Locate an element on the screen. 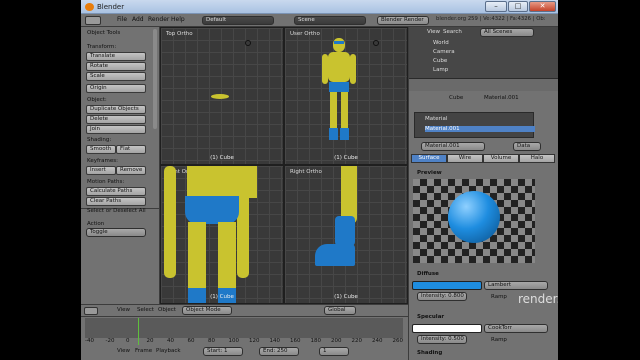 The image size is (640, 360). diffuse-color-swatch is located at coordinates (447, 285).